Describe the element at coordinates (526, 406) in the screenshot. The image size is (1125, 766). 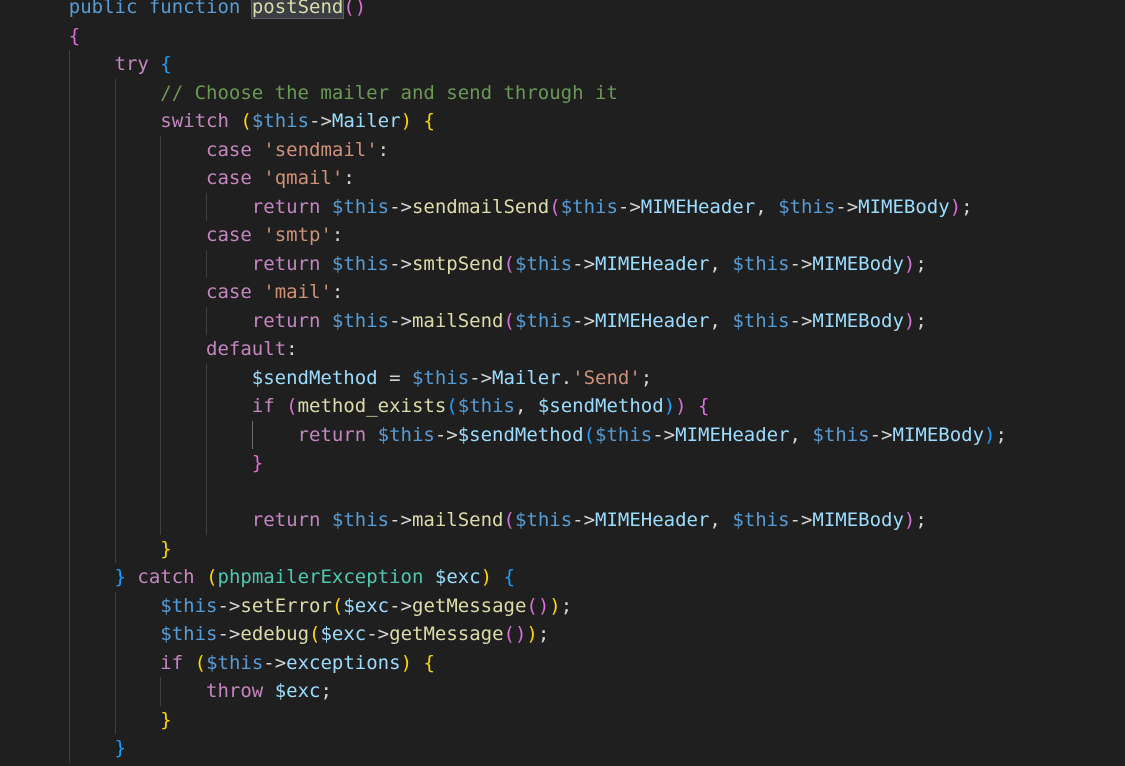
I see `code-token: ,` at that location.